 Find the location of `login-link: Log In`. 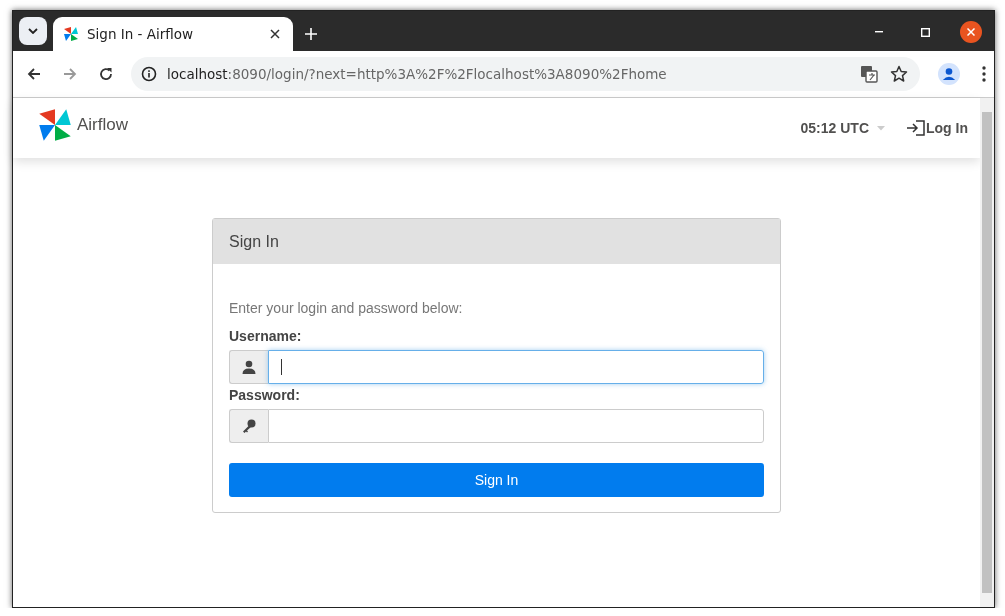

login-link: Log In is located at coordinates (937, 128).